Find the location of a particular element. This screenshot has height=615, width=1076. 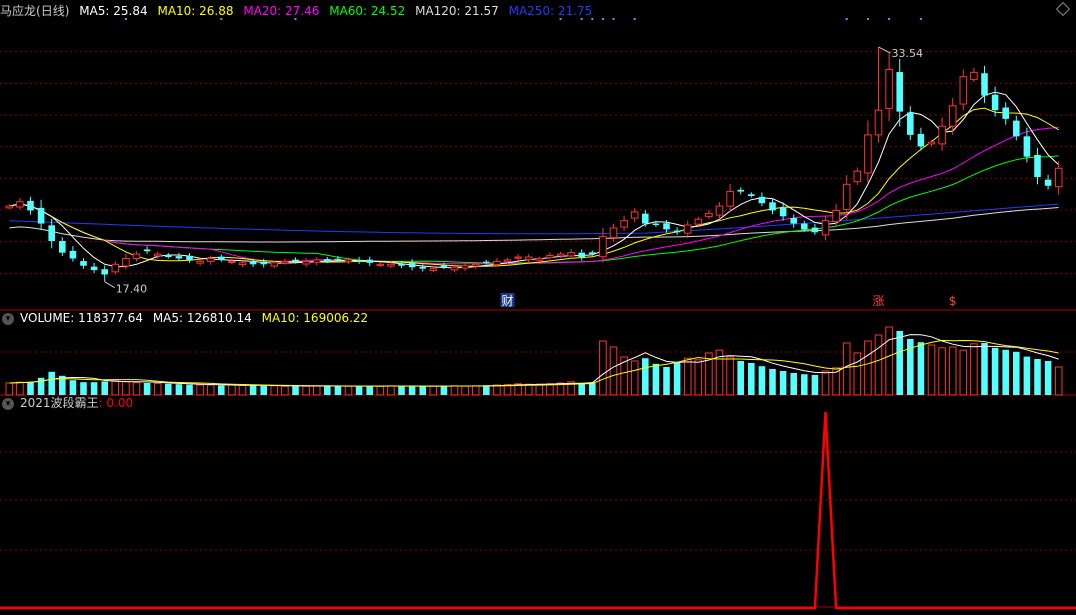

indicator-name: 2021波段霸王 is located at coordinates (59, 403).